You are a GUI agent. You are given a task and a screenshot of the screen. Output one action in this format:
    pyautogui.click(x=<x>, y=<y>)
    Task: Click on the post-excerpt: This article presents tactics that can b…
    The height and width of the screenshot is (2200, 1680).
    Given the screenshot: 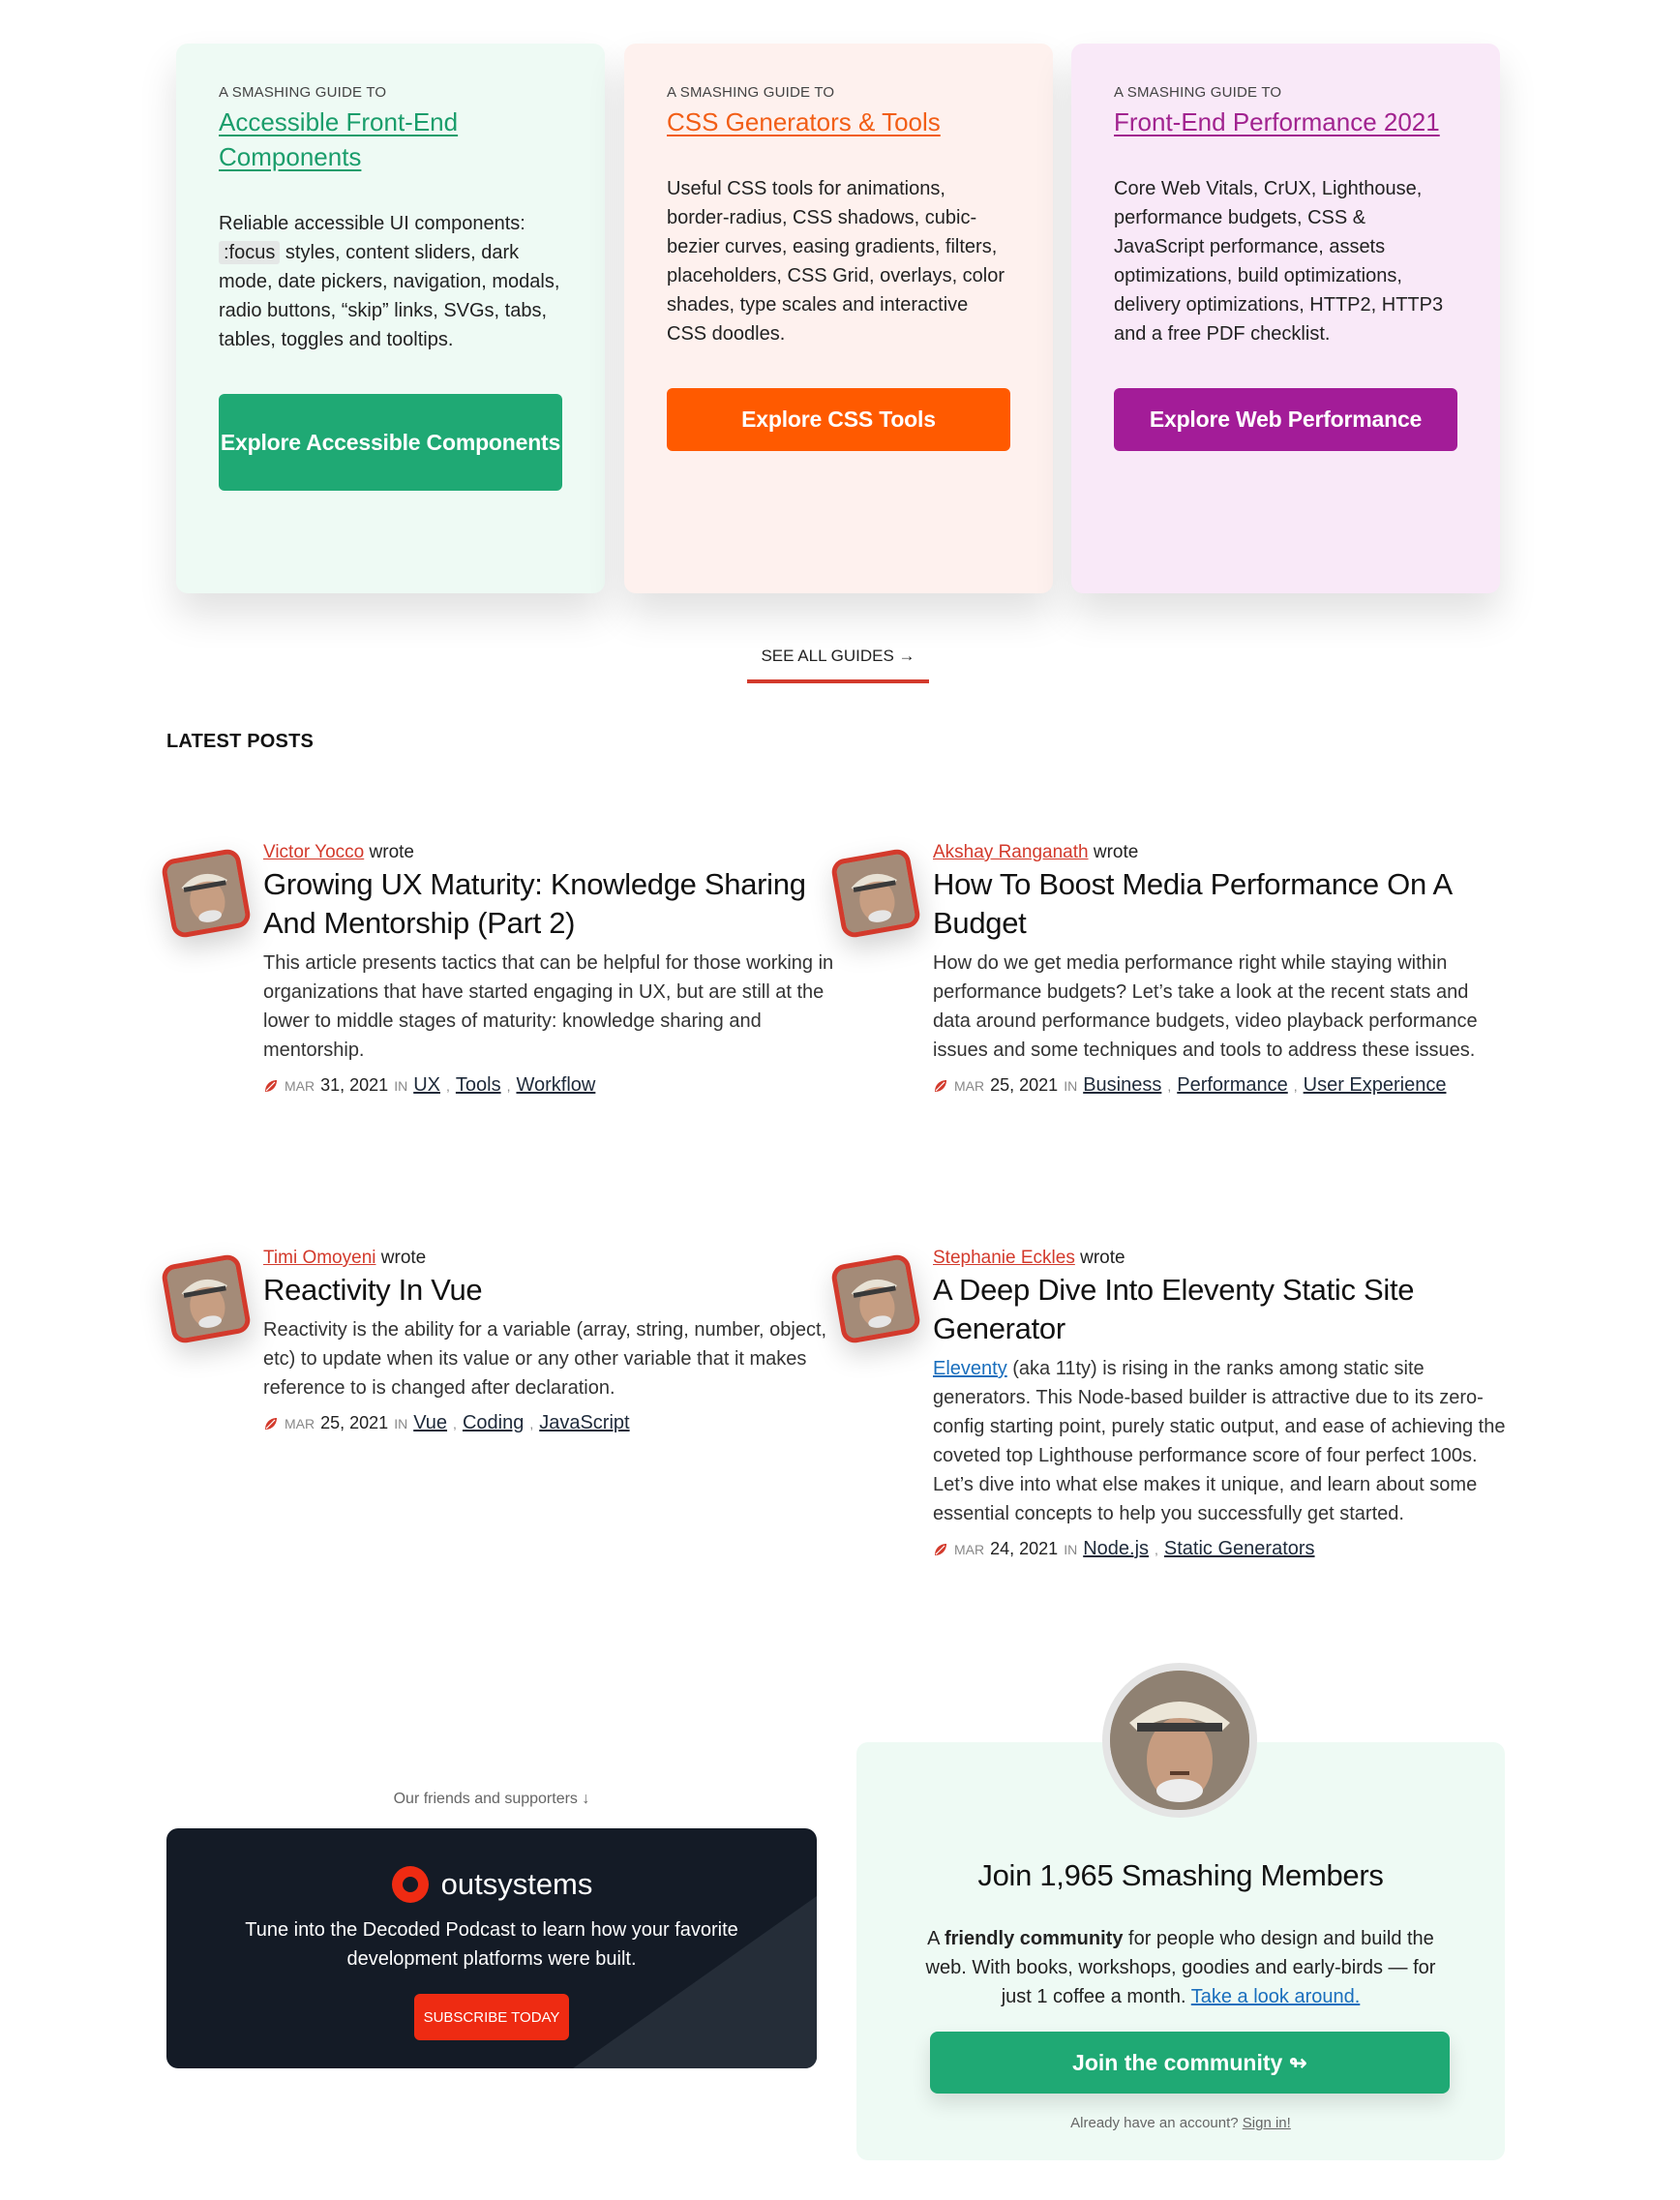 What is the action you would take?
    pyautogui.click(x=549, y=1006)
    